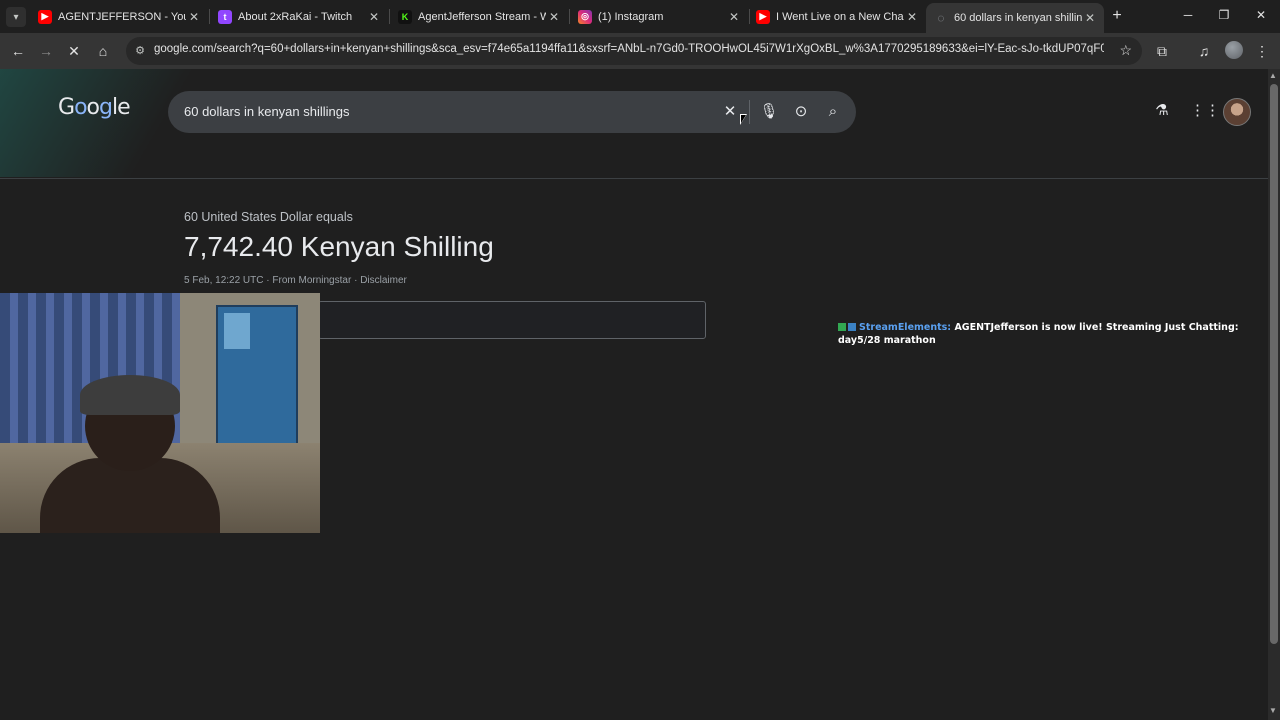 This screenshot has width=1280, height=720. I want to click on lens-search-button: ⊙, so click(801, 112).